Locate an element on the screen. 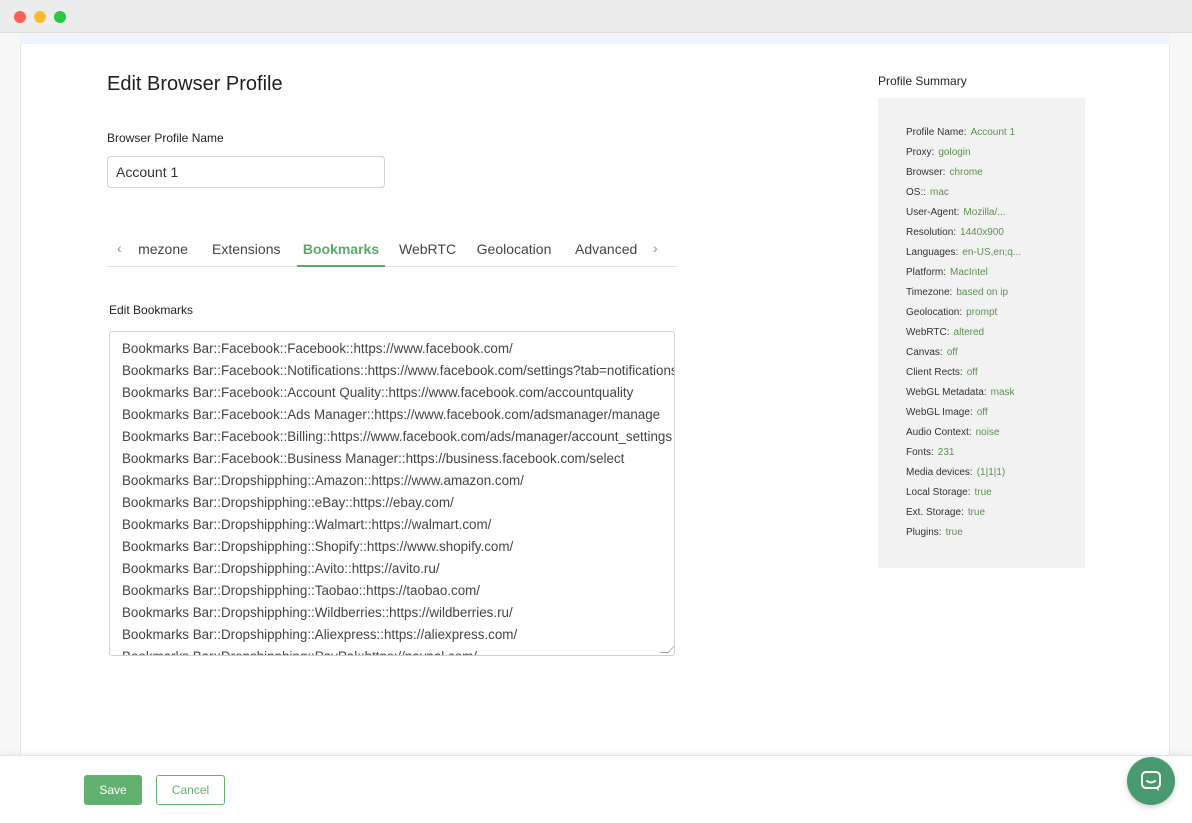 The height and width of the screenshot is (823, 1192). close-window-icon is located at coordinates (20, 17).